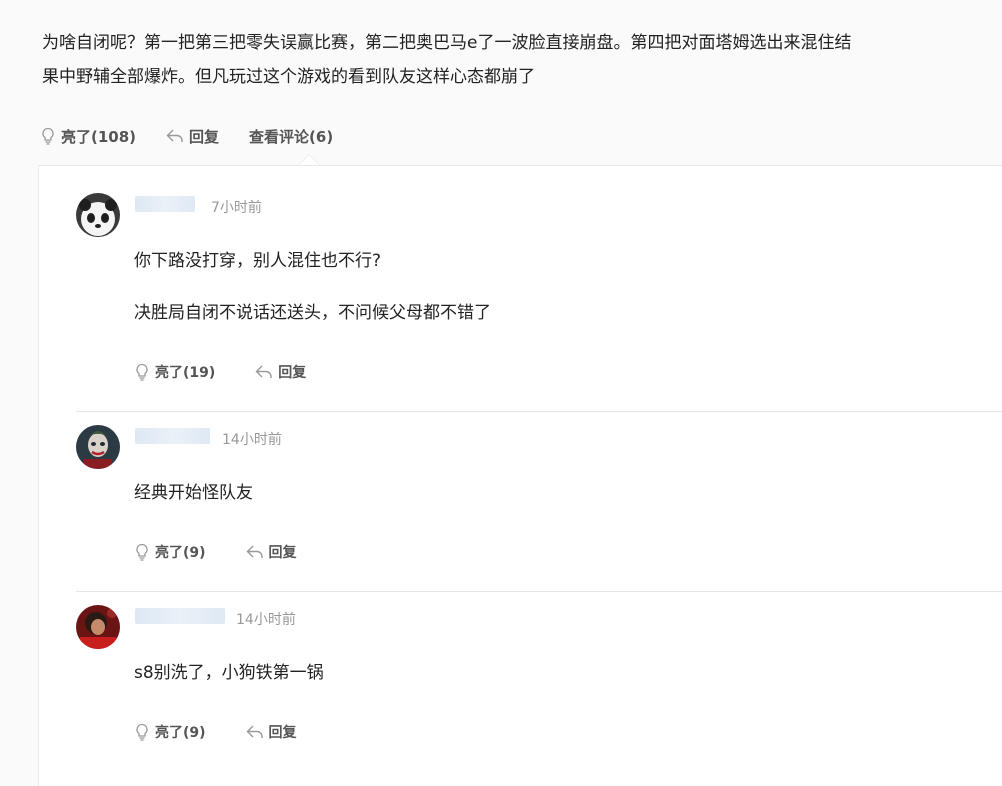 This screenshot has height=786, width=1002. I want to click on like-button: 亮了(19), so click(174, 372).